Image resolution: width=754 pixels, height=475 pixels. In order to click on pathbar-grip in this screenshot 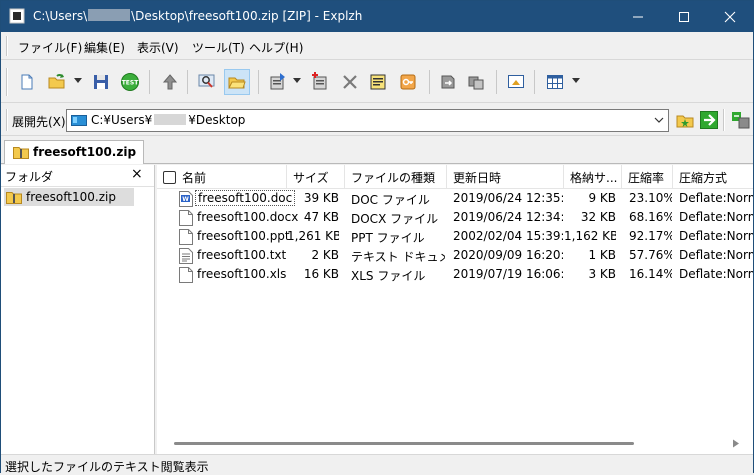, I will do `click(7, 120)`.